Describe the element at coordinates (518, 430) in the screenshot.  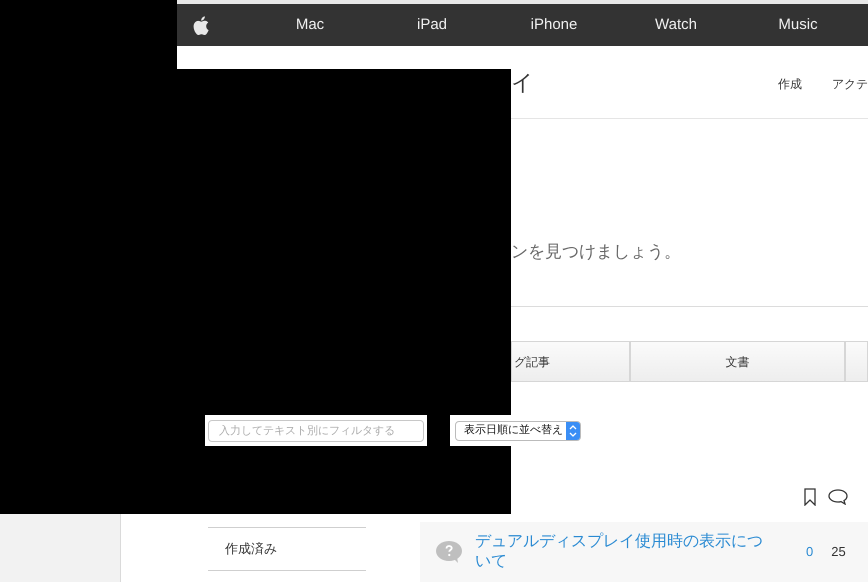
I see `sort-dropdown: 表示日順に並べ替え` at that location.